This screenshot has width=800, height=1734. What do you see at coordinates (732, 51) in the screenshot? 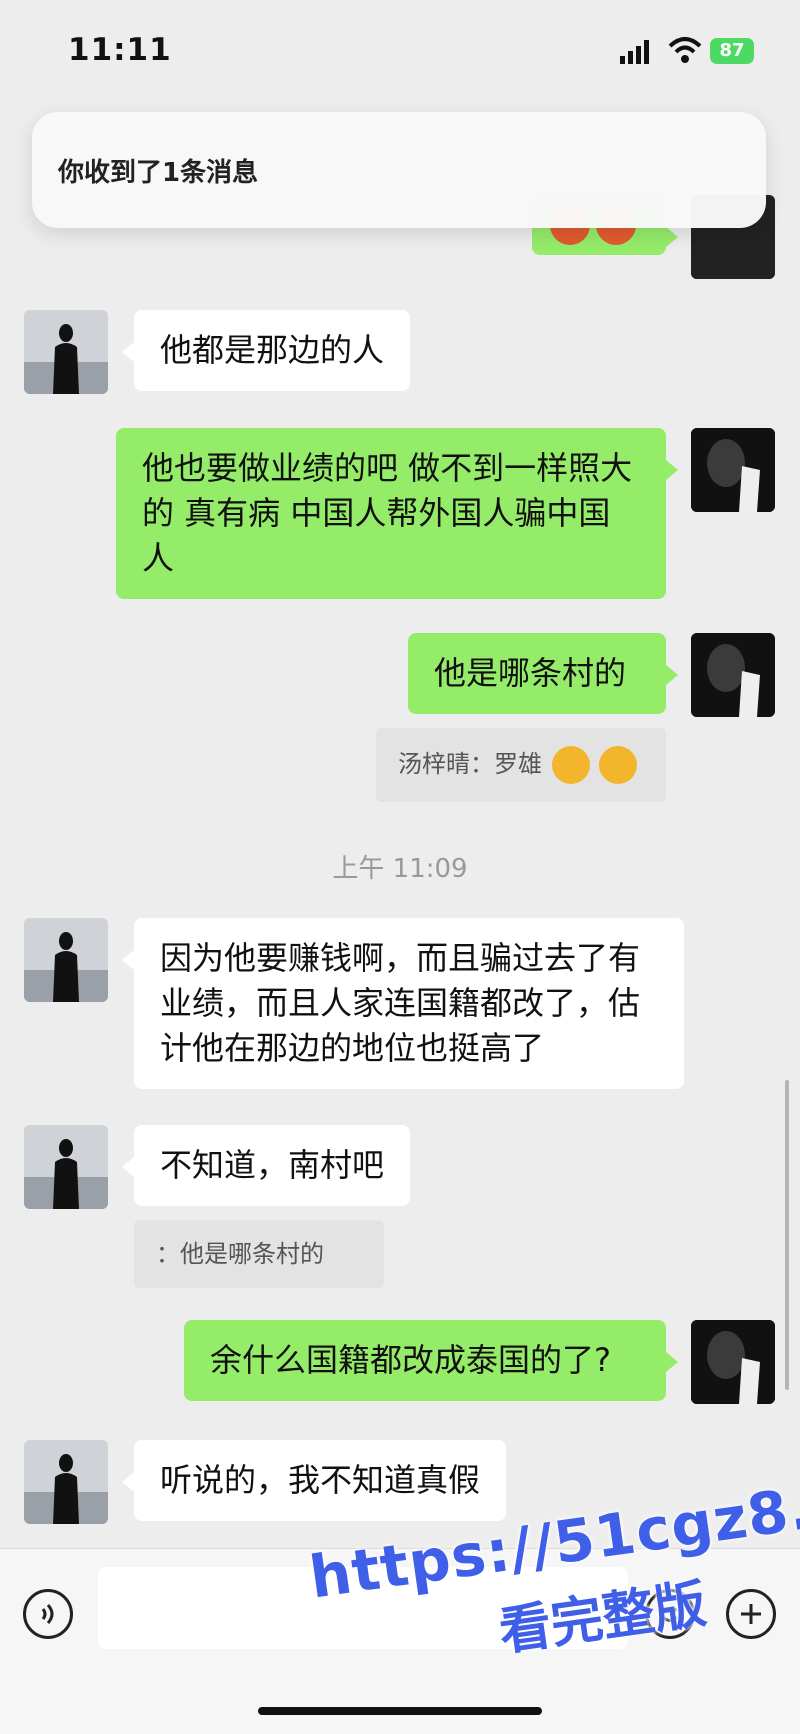
I see `battery-icon: 87` at bounding box center [732, 51].